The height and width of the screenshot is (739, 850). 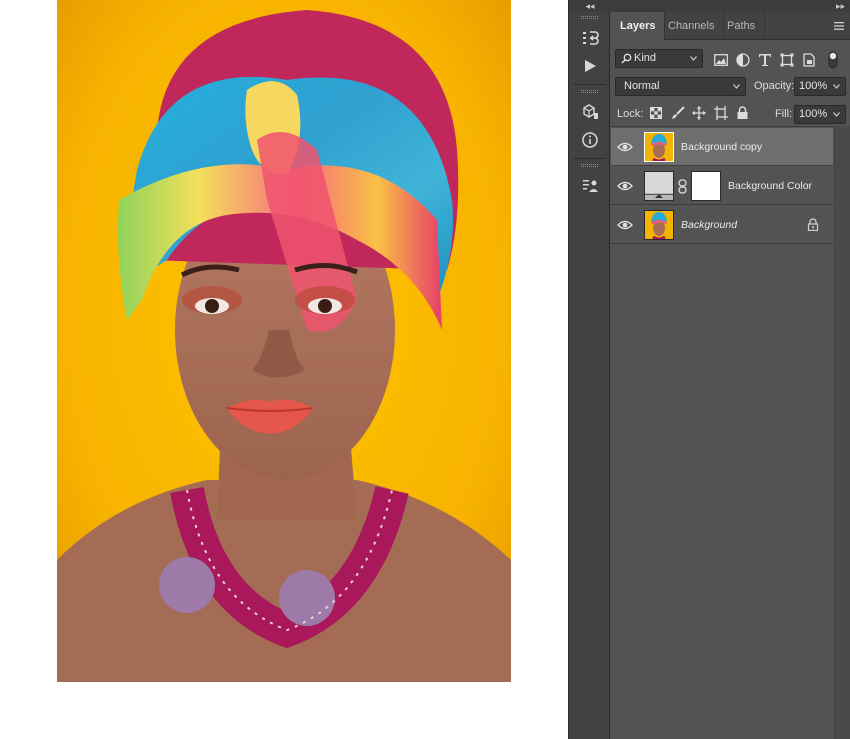 I want to click on properties-icon, so click(x=590, y=186).